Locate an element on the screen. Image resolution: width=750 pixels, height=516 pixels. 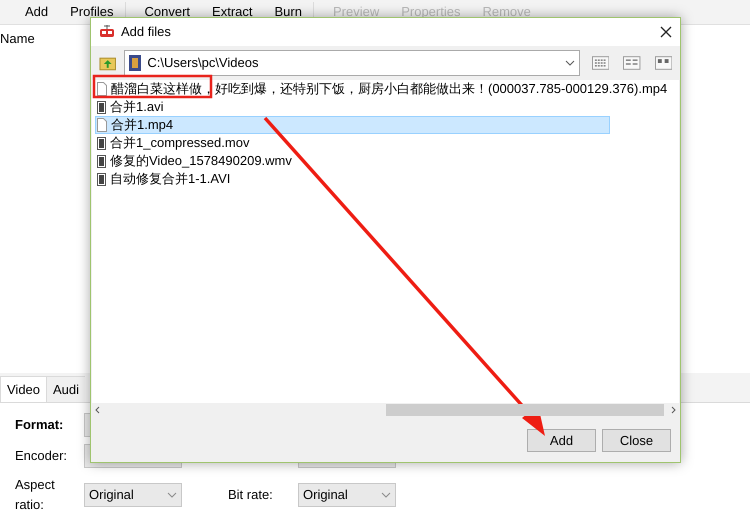
window-title: Add files is located at coordinates (146, 32).